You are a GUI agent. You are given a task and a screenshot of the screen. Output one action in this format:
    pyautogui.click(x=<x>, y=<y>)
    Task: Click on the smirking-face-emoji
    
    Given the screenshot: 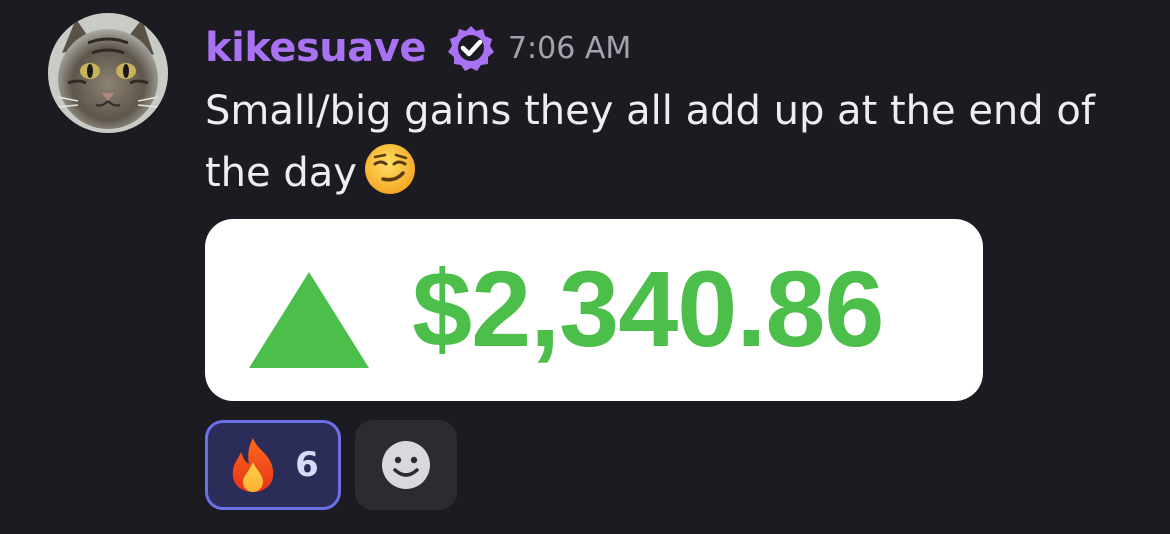 What is the action you would take?
    pyautogui.click(x=390, y=169)
    